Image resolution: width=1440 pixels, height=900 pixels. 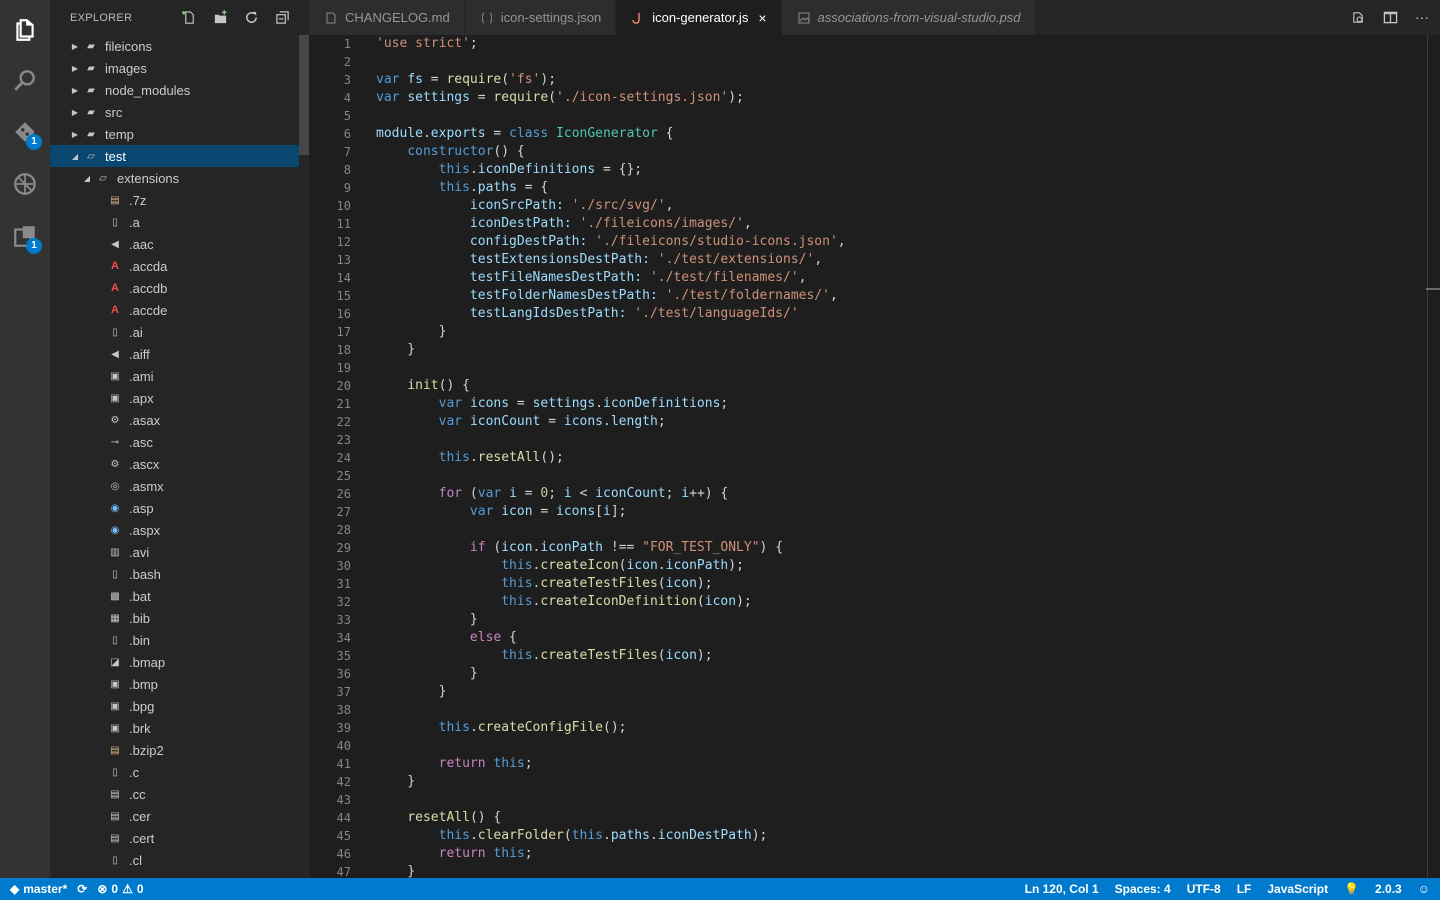 What do you see at coordinates (25, 236) in the screenshot?
I see `extensions-icon: 1` at bounding box center [25, 236].